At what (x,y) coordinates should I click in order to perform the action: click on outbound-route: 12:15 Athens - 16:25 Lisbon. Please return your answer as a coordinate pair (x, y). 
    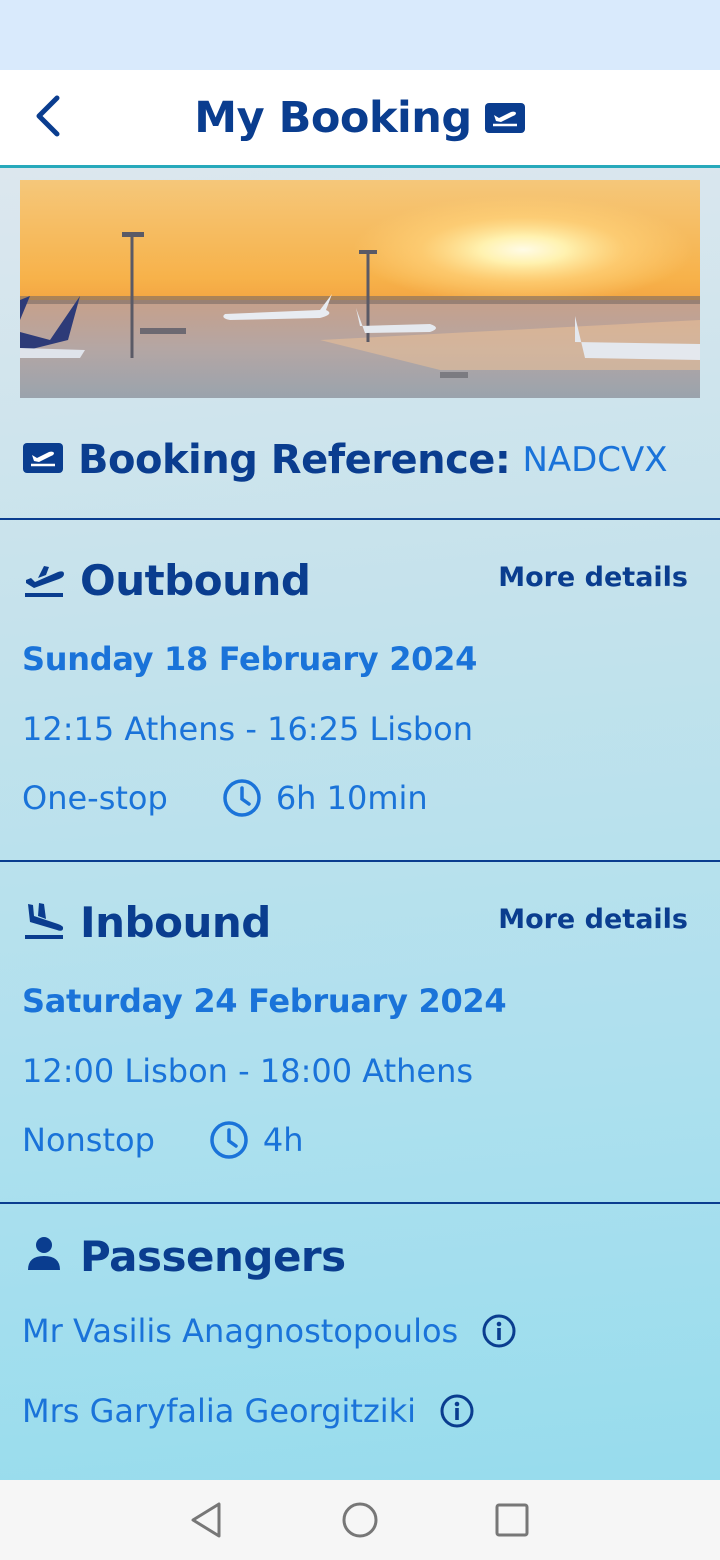
    Looking at the image, I should click on (248, 729).